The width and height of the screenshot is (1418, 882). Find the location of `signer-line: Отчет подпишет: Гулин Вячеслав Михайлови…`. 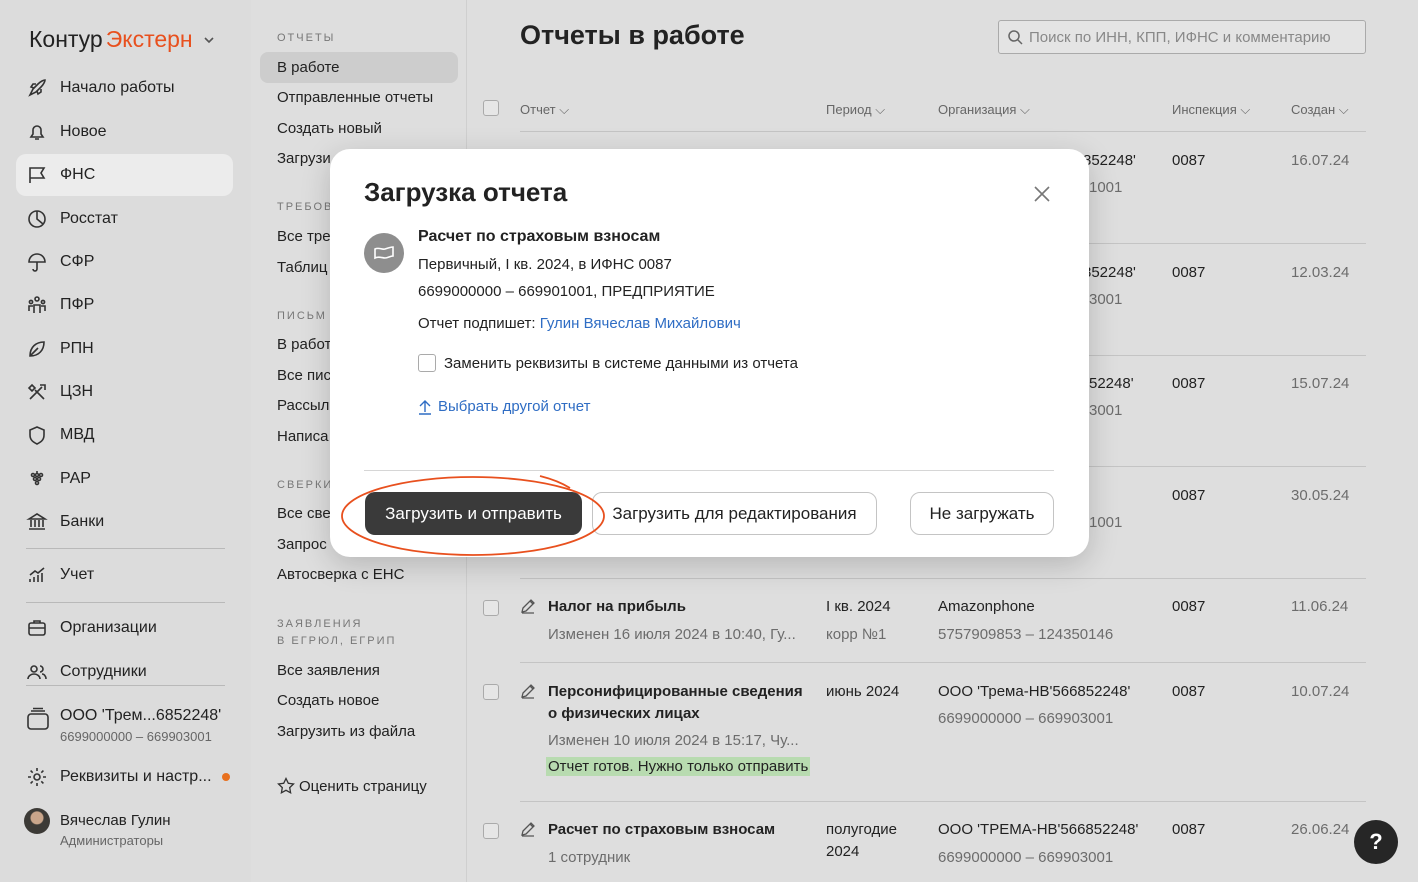

signer-line: Отчет подпишет: Гулин Вячеслав Михайлови… is located at coordinates (579, 323).